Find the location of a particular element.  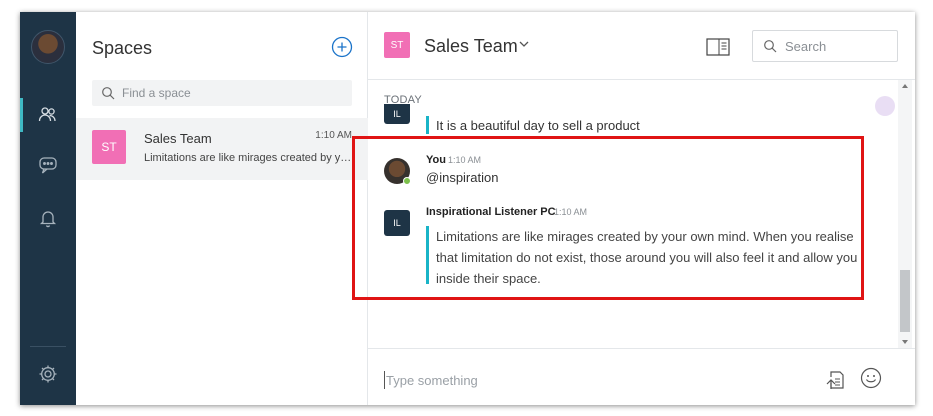

bell-icon is located at coordinates (48, 218).